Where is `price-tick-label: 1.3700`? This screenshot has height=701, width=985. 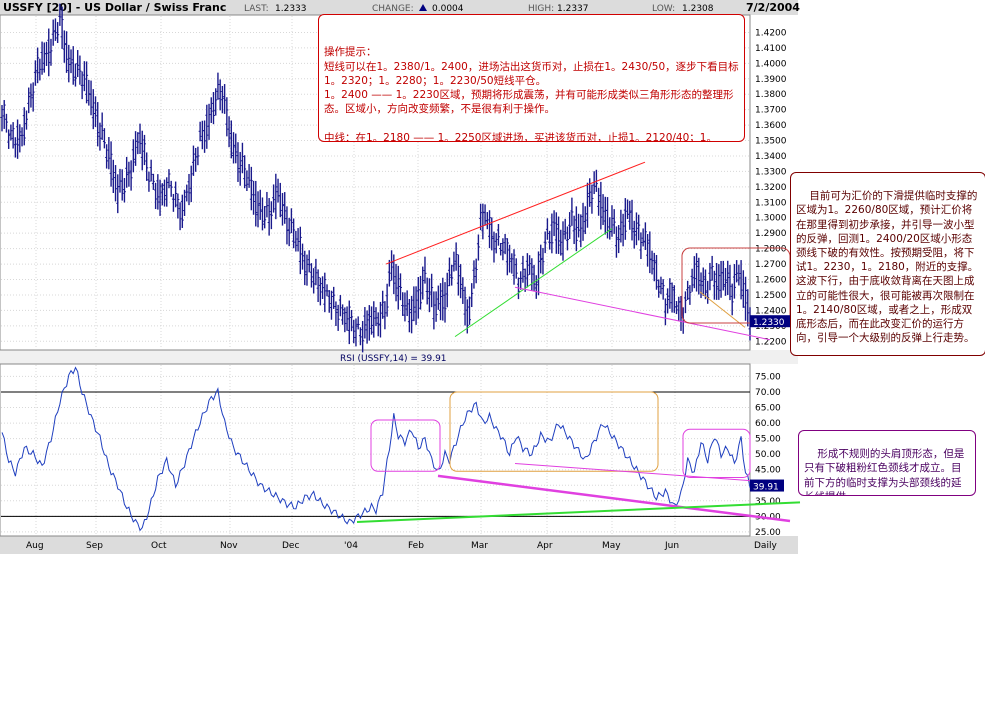 price-tick-label: 1.3700 is located at coordinates (771, 111).